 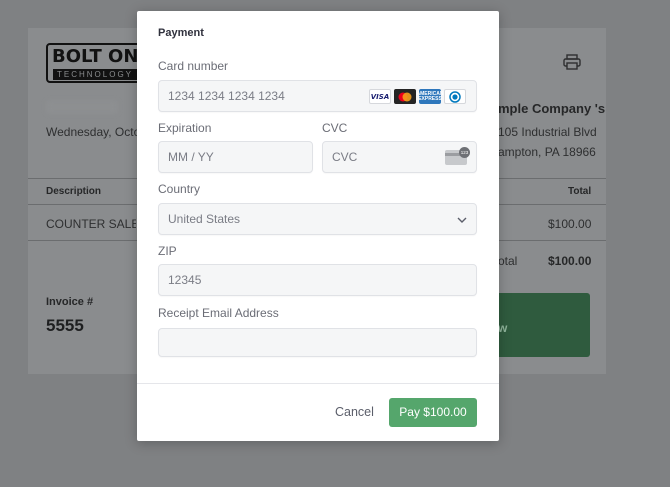 I want to click on company-address-line1: 105 Industrial Blvd, so click(x=547, y=132).